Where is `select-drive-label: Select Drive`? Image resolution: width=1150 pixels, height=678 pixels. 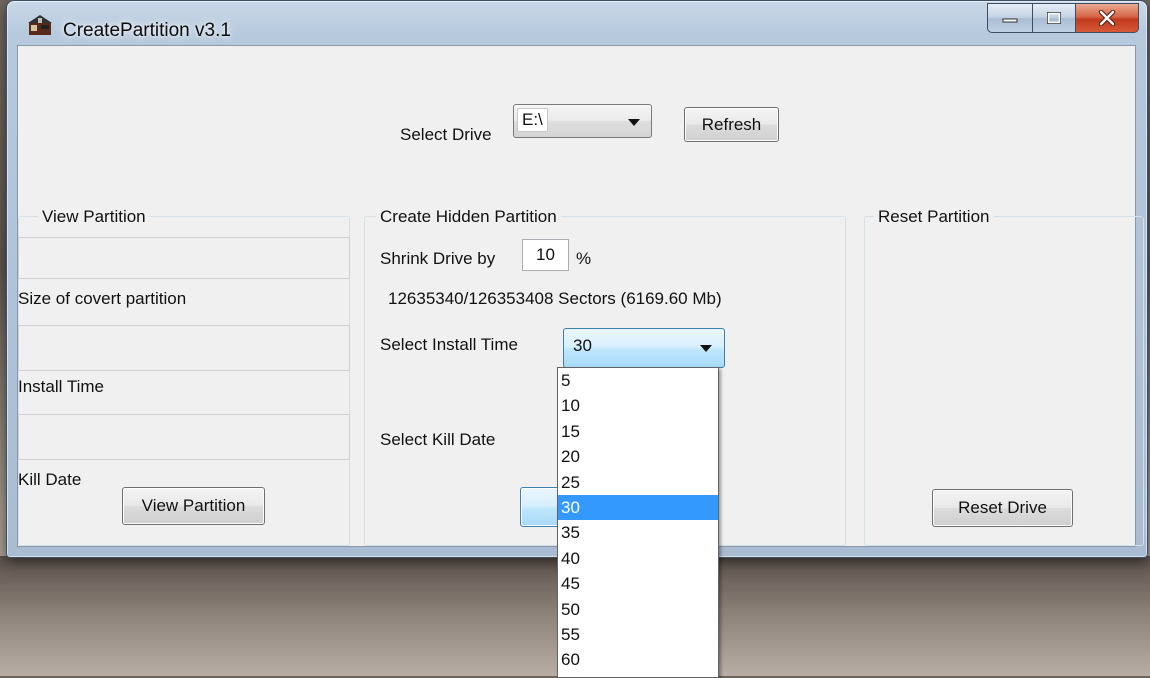 select-drive-label: Select Drive is located at coordinates (446, 134).